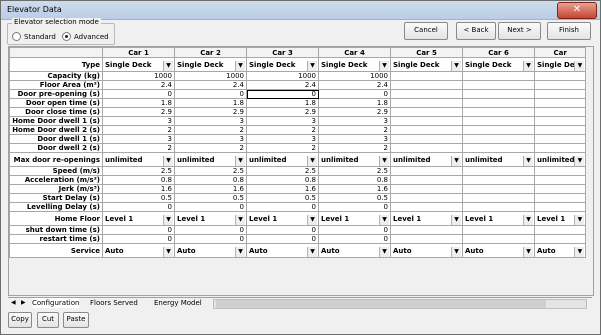 Image resolution: width=601 pixels, height=335 pixels. Describe the element at coordinates (85, 36) in the screenshot. I see `radio-advanced: Advanced` at that location.